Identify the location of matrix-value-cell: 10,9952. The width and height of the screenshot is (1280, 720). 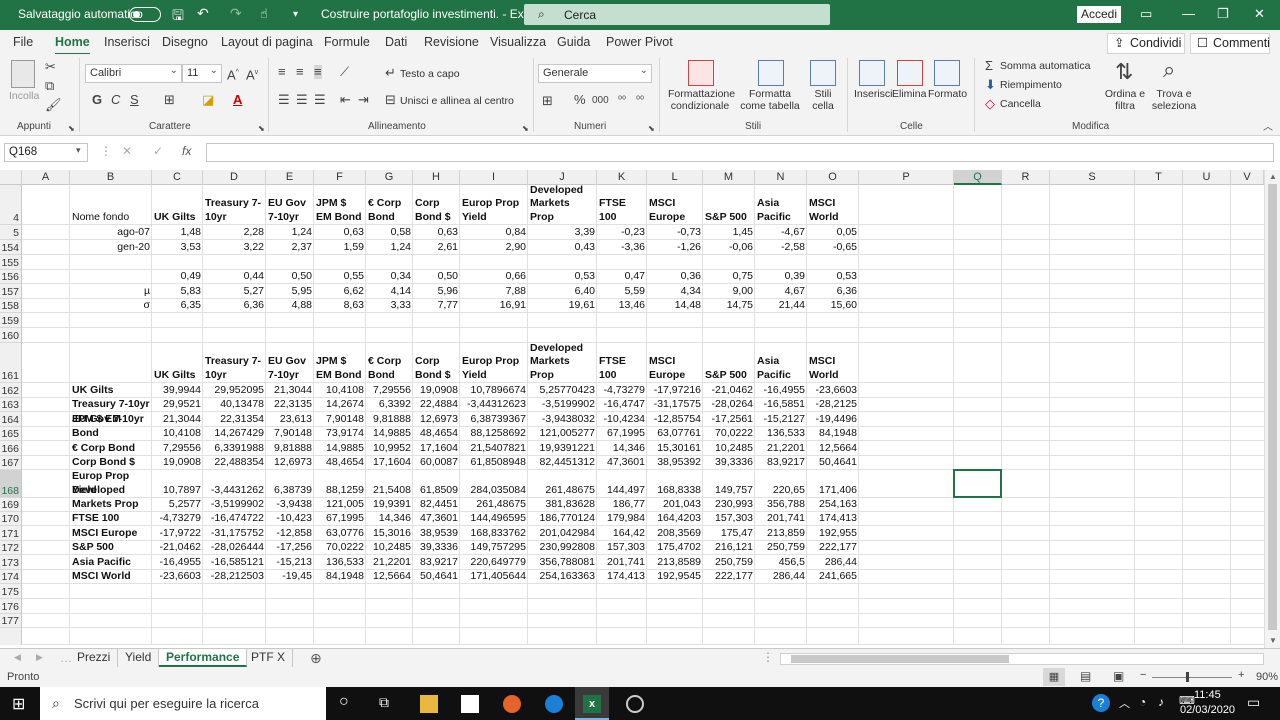
(389, 448).